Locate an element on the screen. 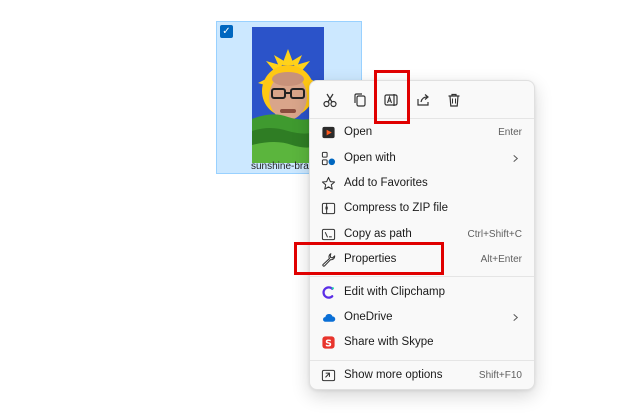  rename-icon is located at coordinates (391, 100).